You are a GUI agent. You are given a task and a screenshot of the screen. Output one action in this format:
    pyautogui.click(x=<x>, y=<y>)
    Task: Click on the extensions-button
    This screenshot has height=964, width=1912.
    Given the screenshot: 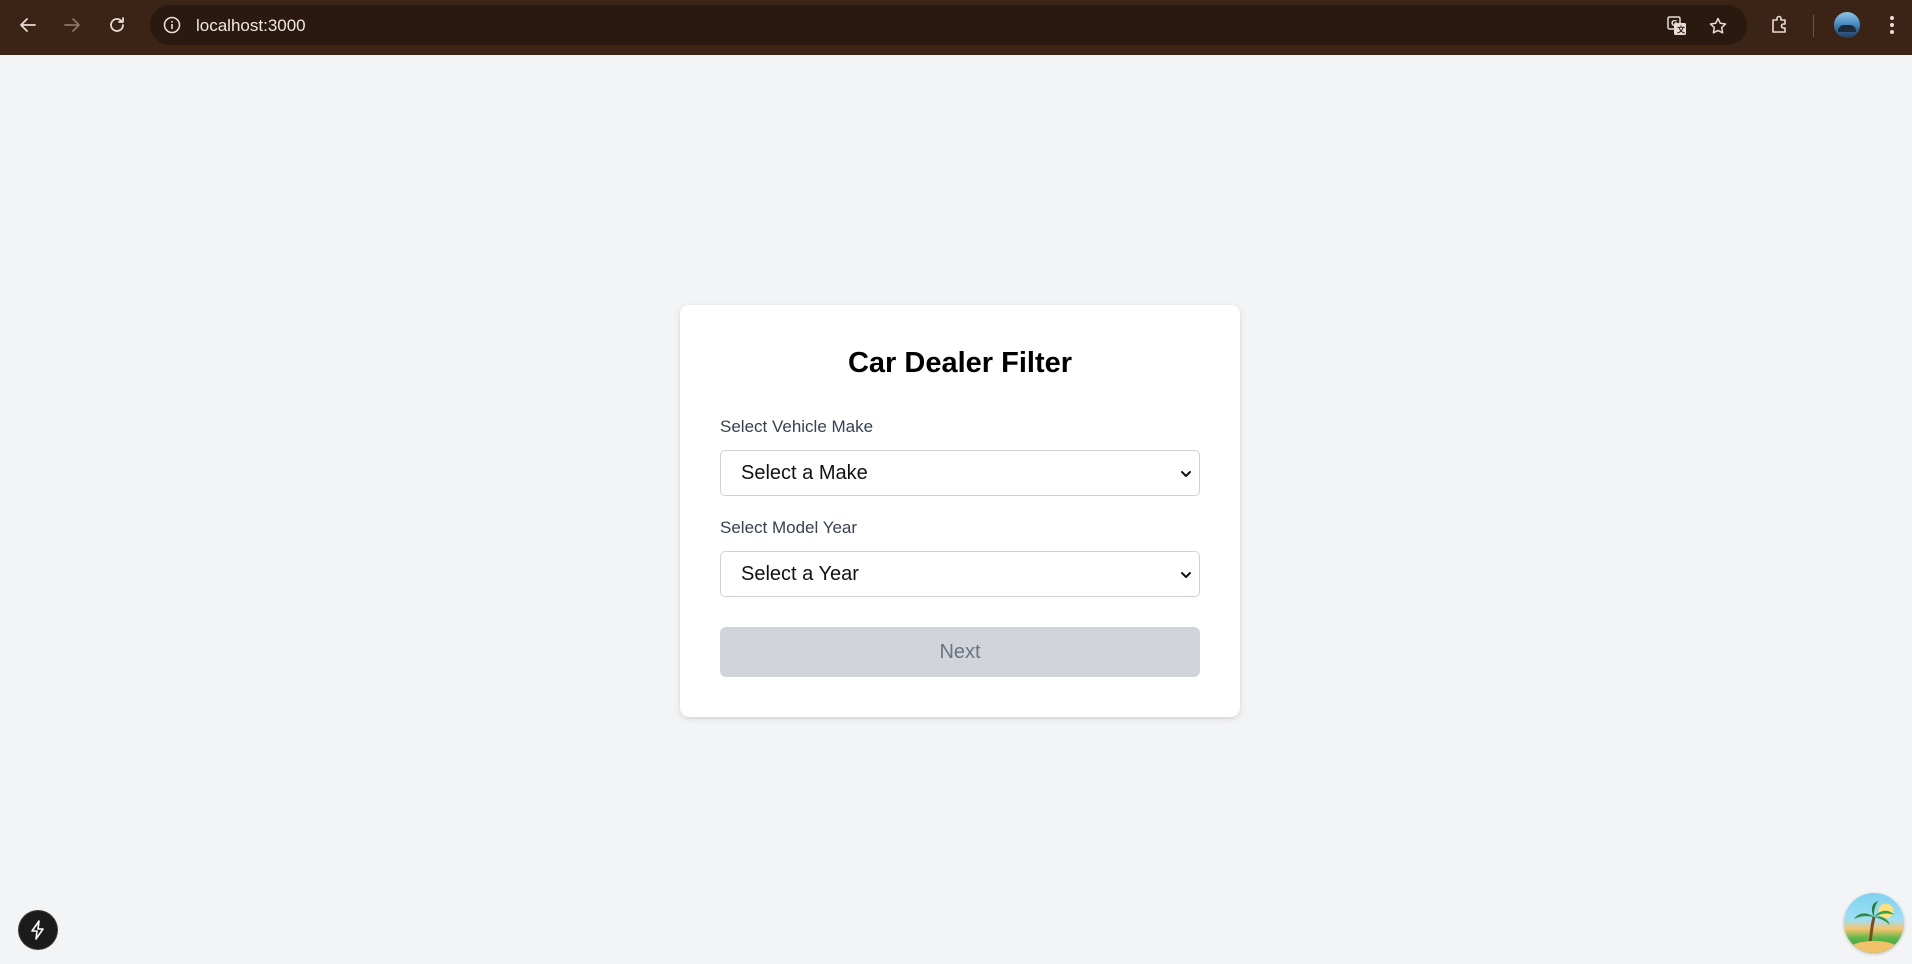 What is the action you would take?
    pyautogui.click(x=1780, y=25)
    